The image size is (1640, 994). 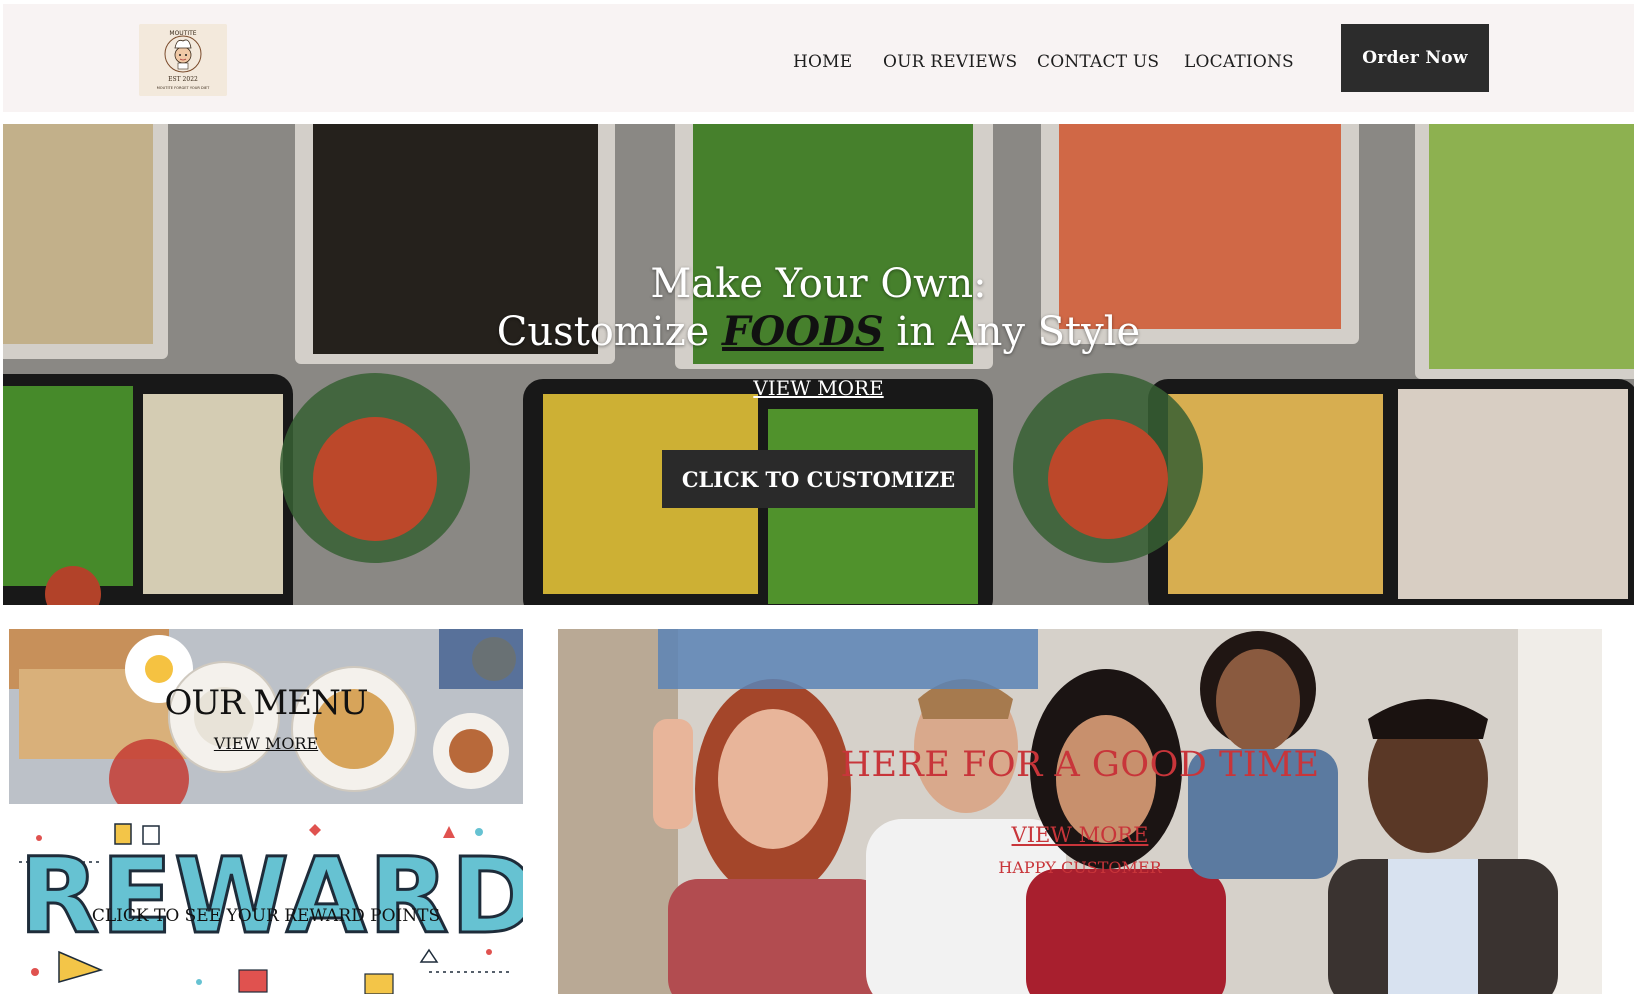 What do you see at coordinates (822, 62) in the screenshot?
I see `nav-home: HOME` at bounding box center [822, 62].